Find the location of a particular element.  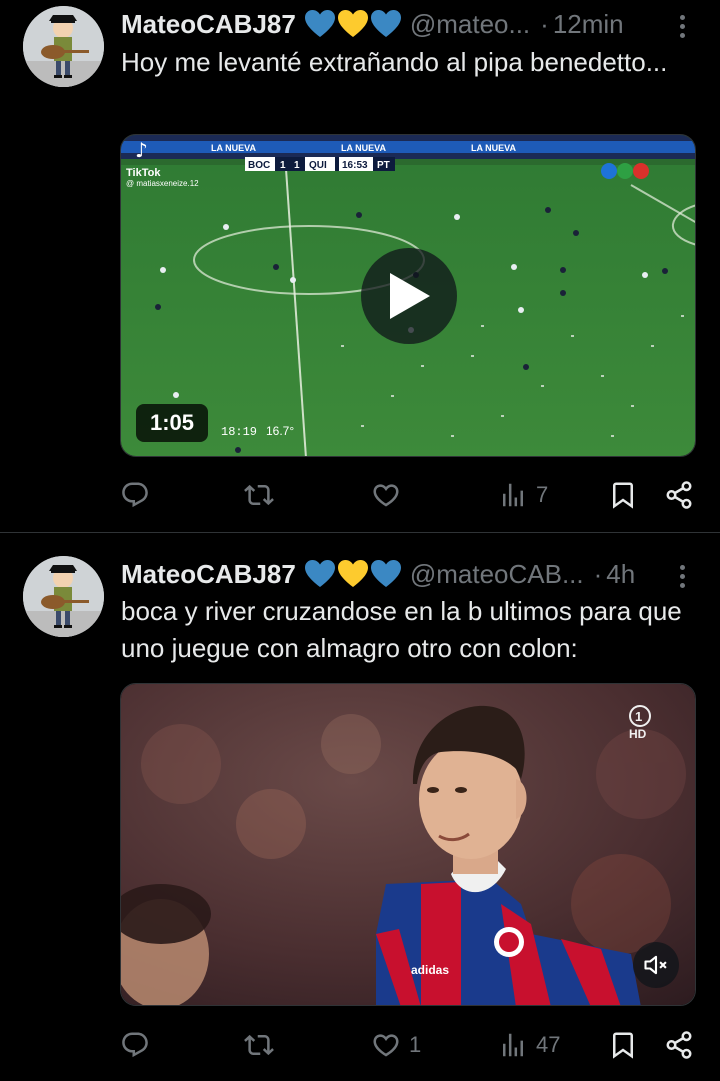

video-duration-badge: 1:05 is located at coordinates (172, 423).